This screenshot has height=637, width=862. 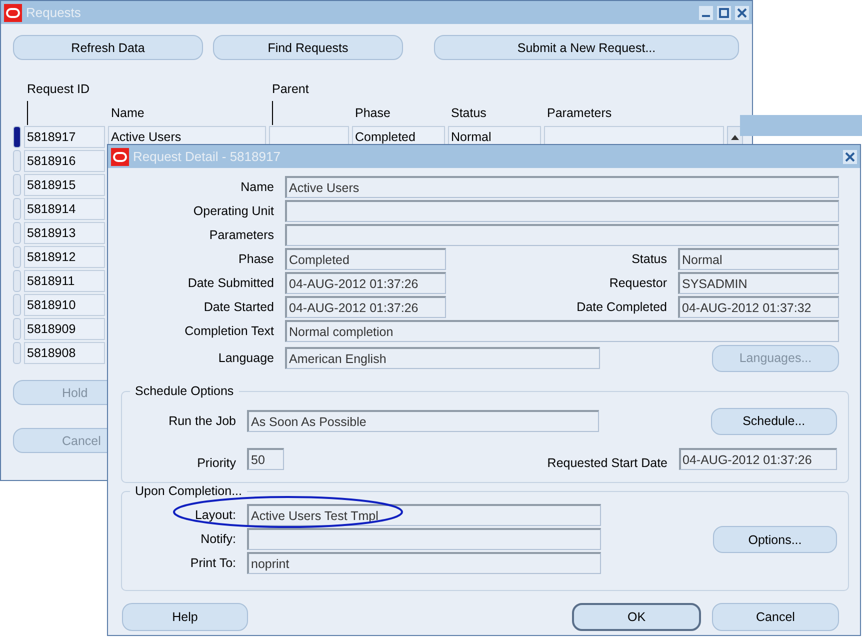 What do you see at coordinates (607, 463) in the screenshot?
I see `field-label: Requested Start Date` at bounding box center [607, 463].